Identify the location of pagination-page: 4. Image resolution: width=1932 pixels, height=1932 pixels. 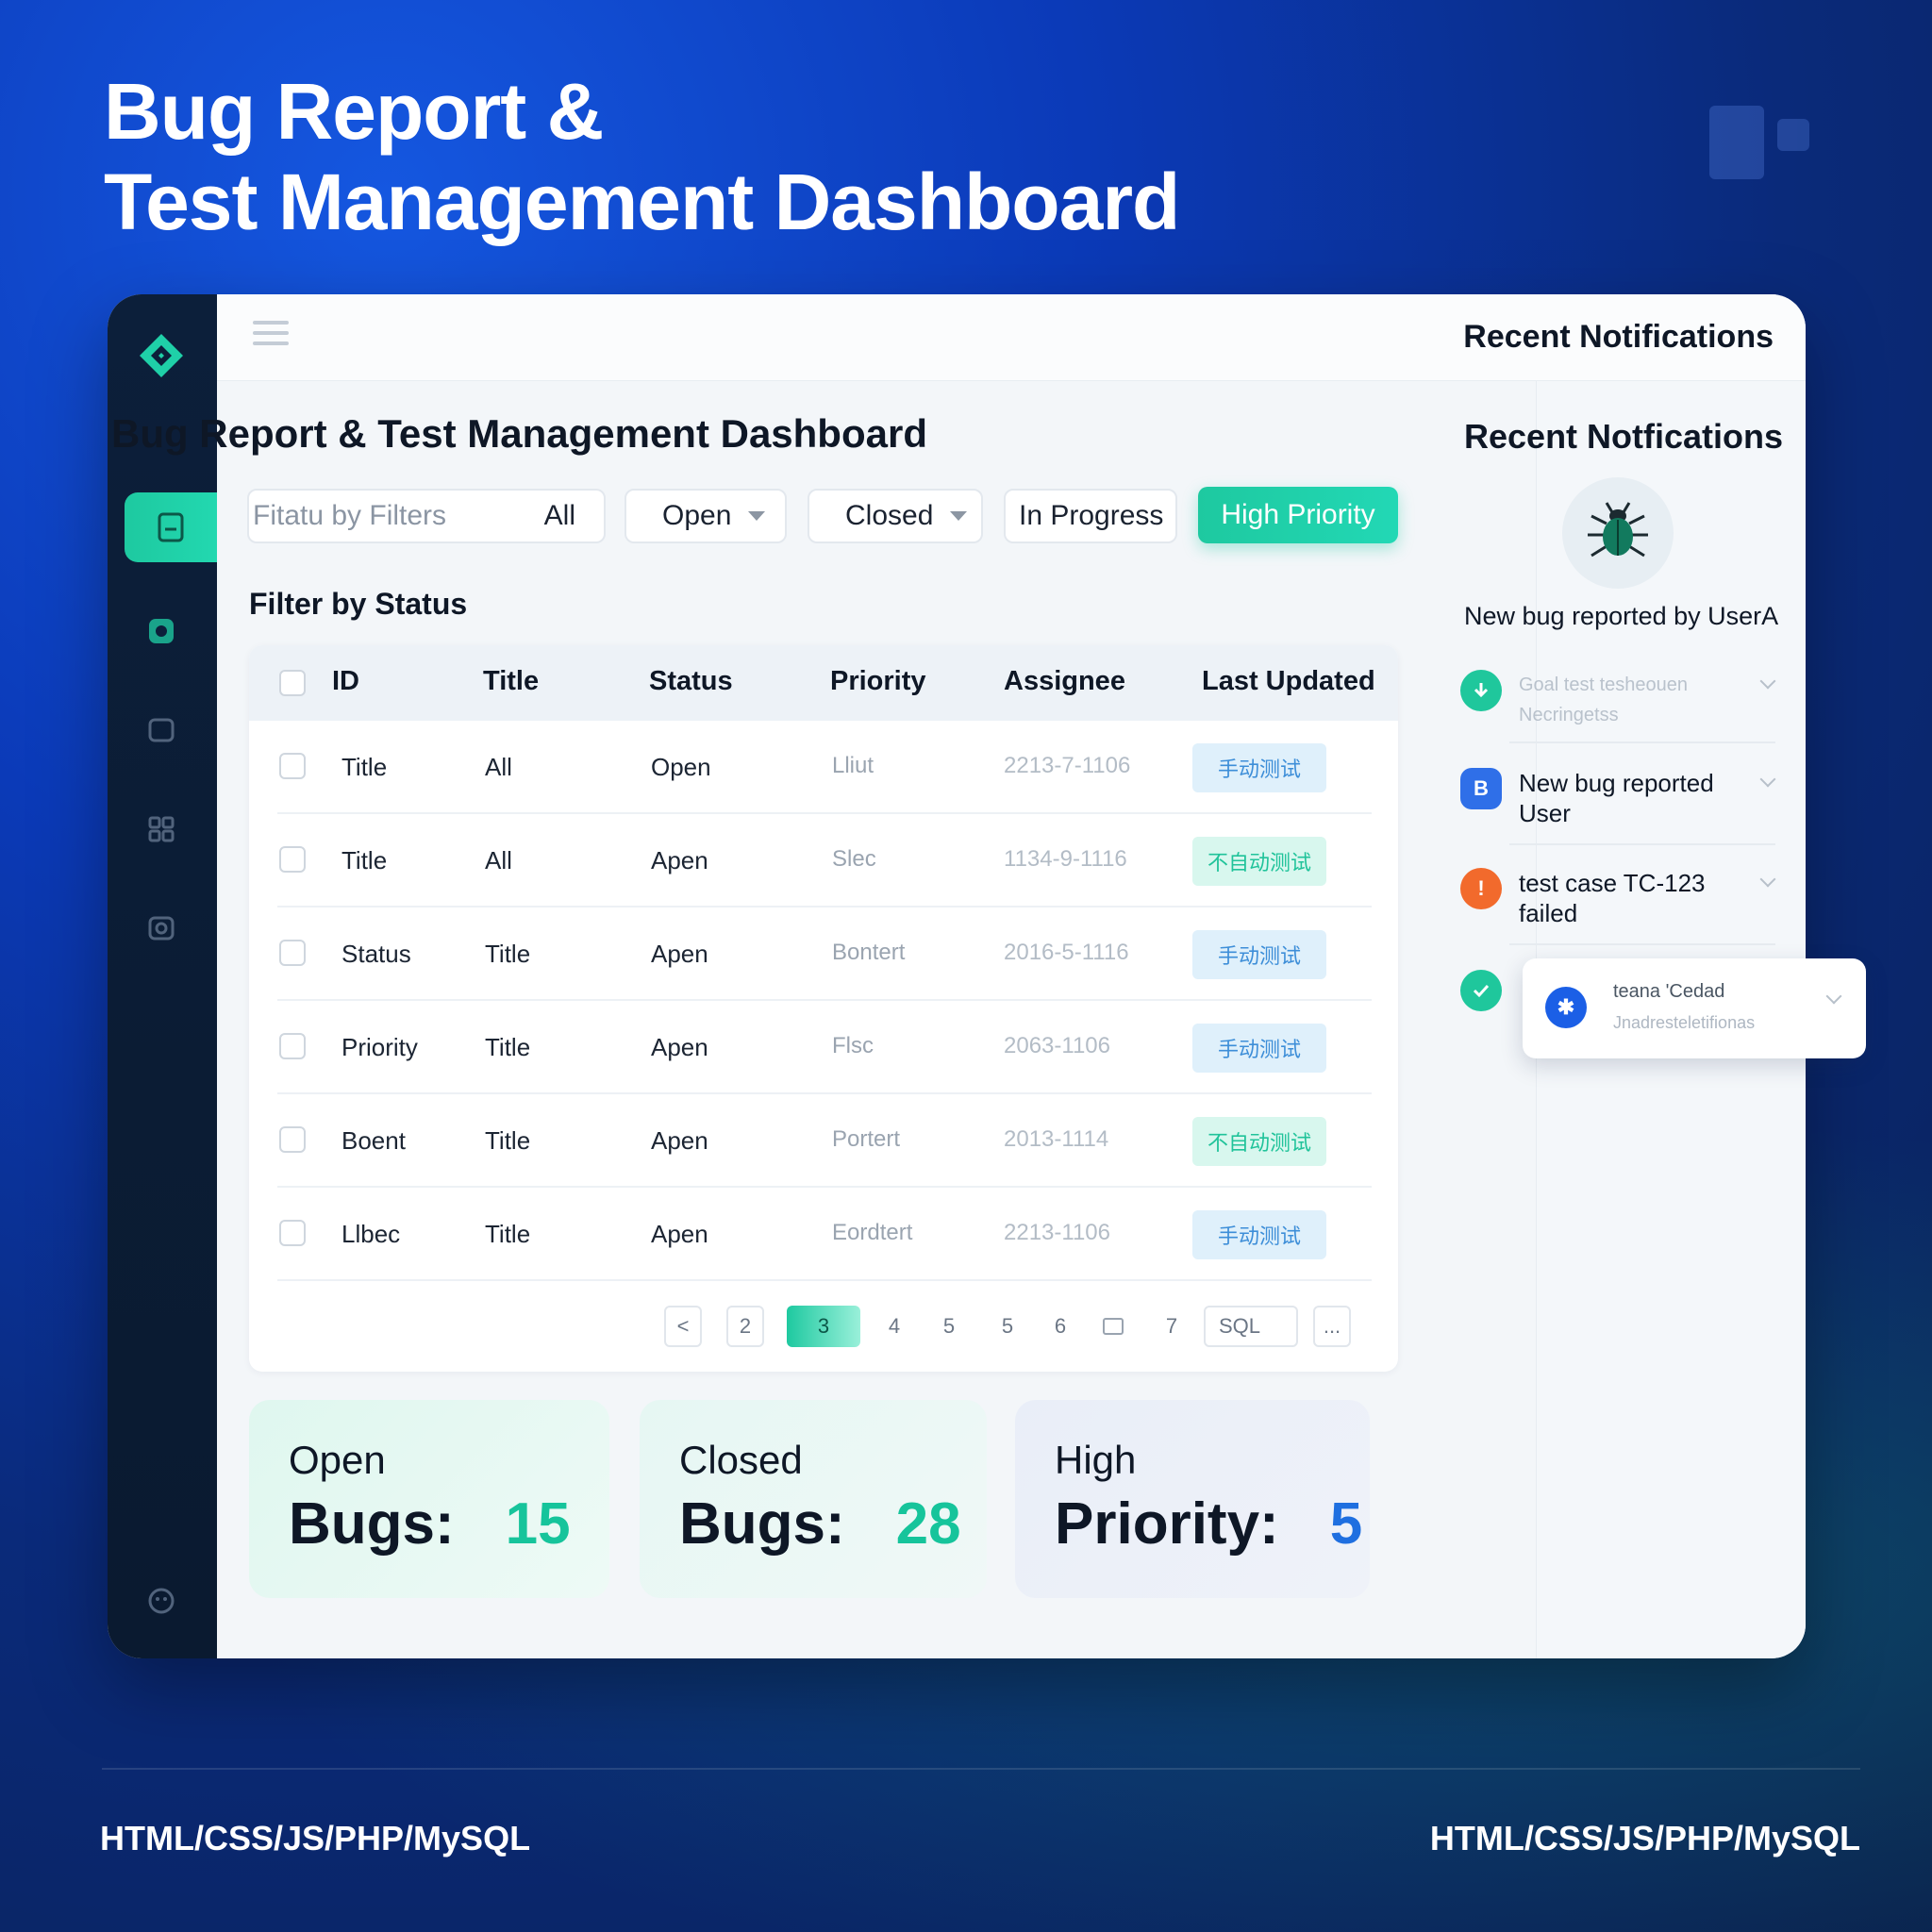
(894, 1326).